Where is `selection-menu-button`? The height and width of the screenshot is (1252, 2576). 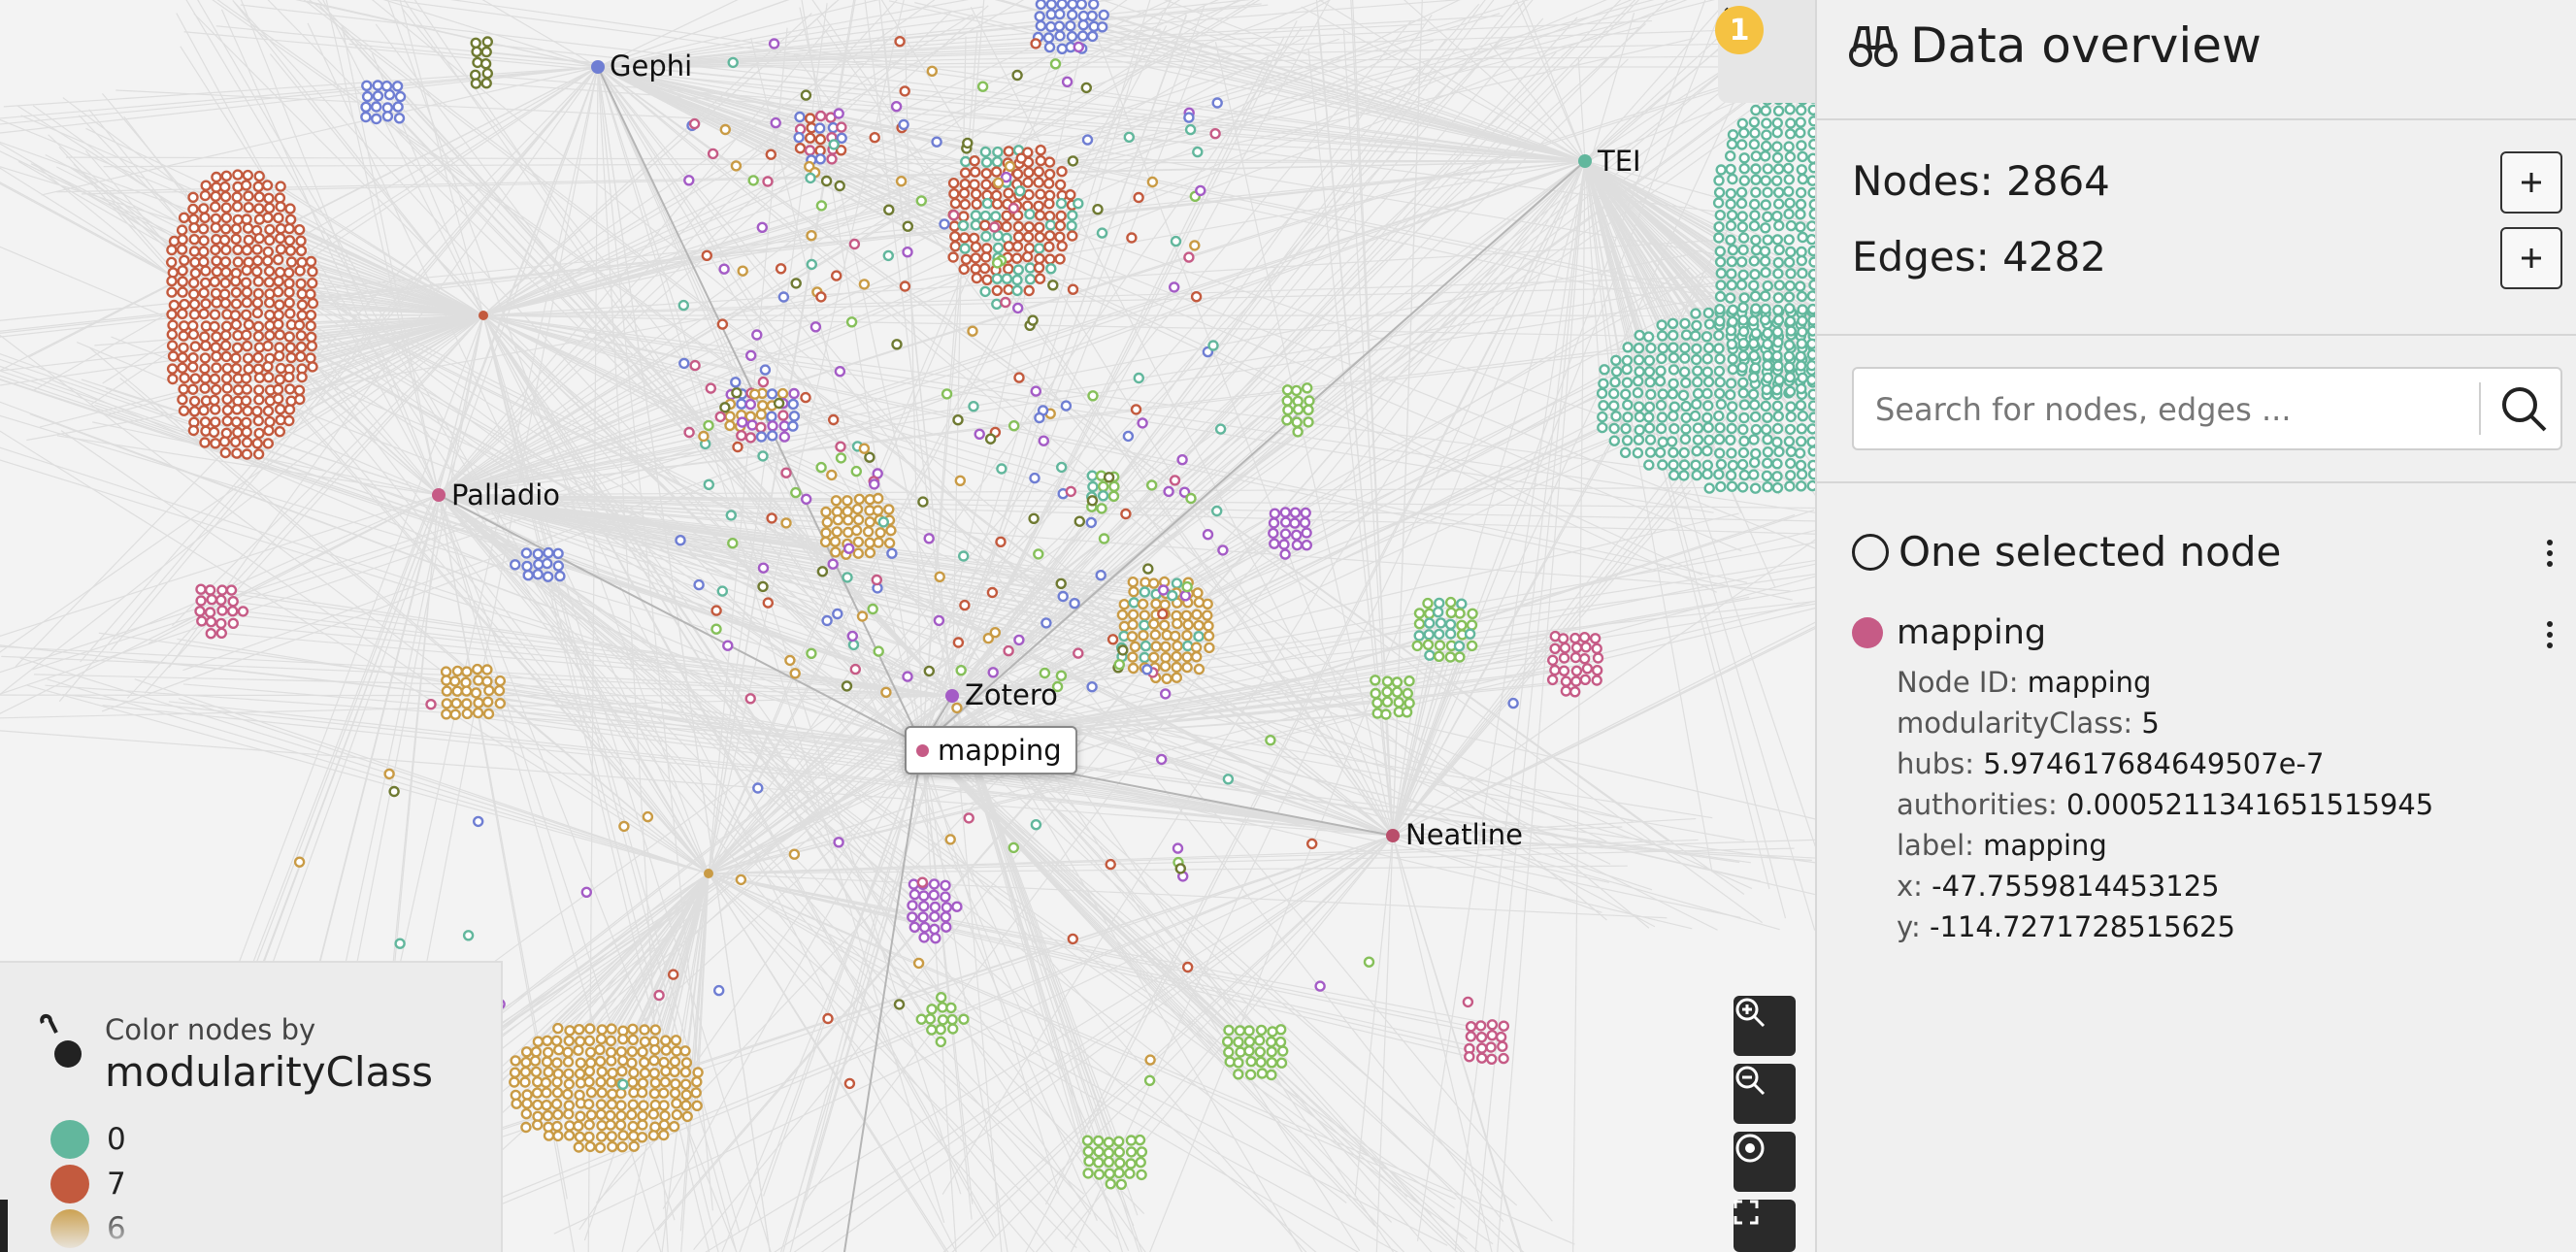
selection-menu-button is located at coordinates (2549, 553).